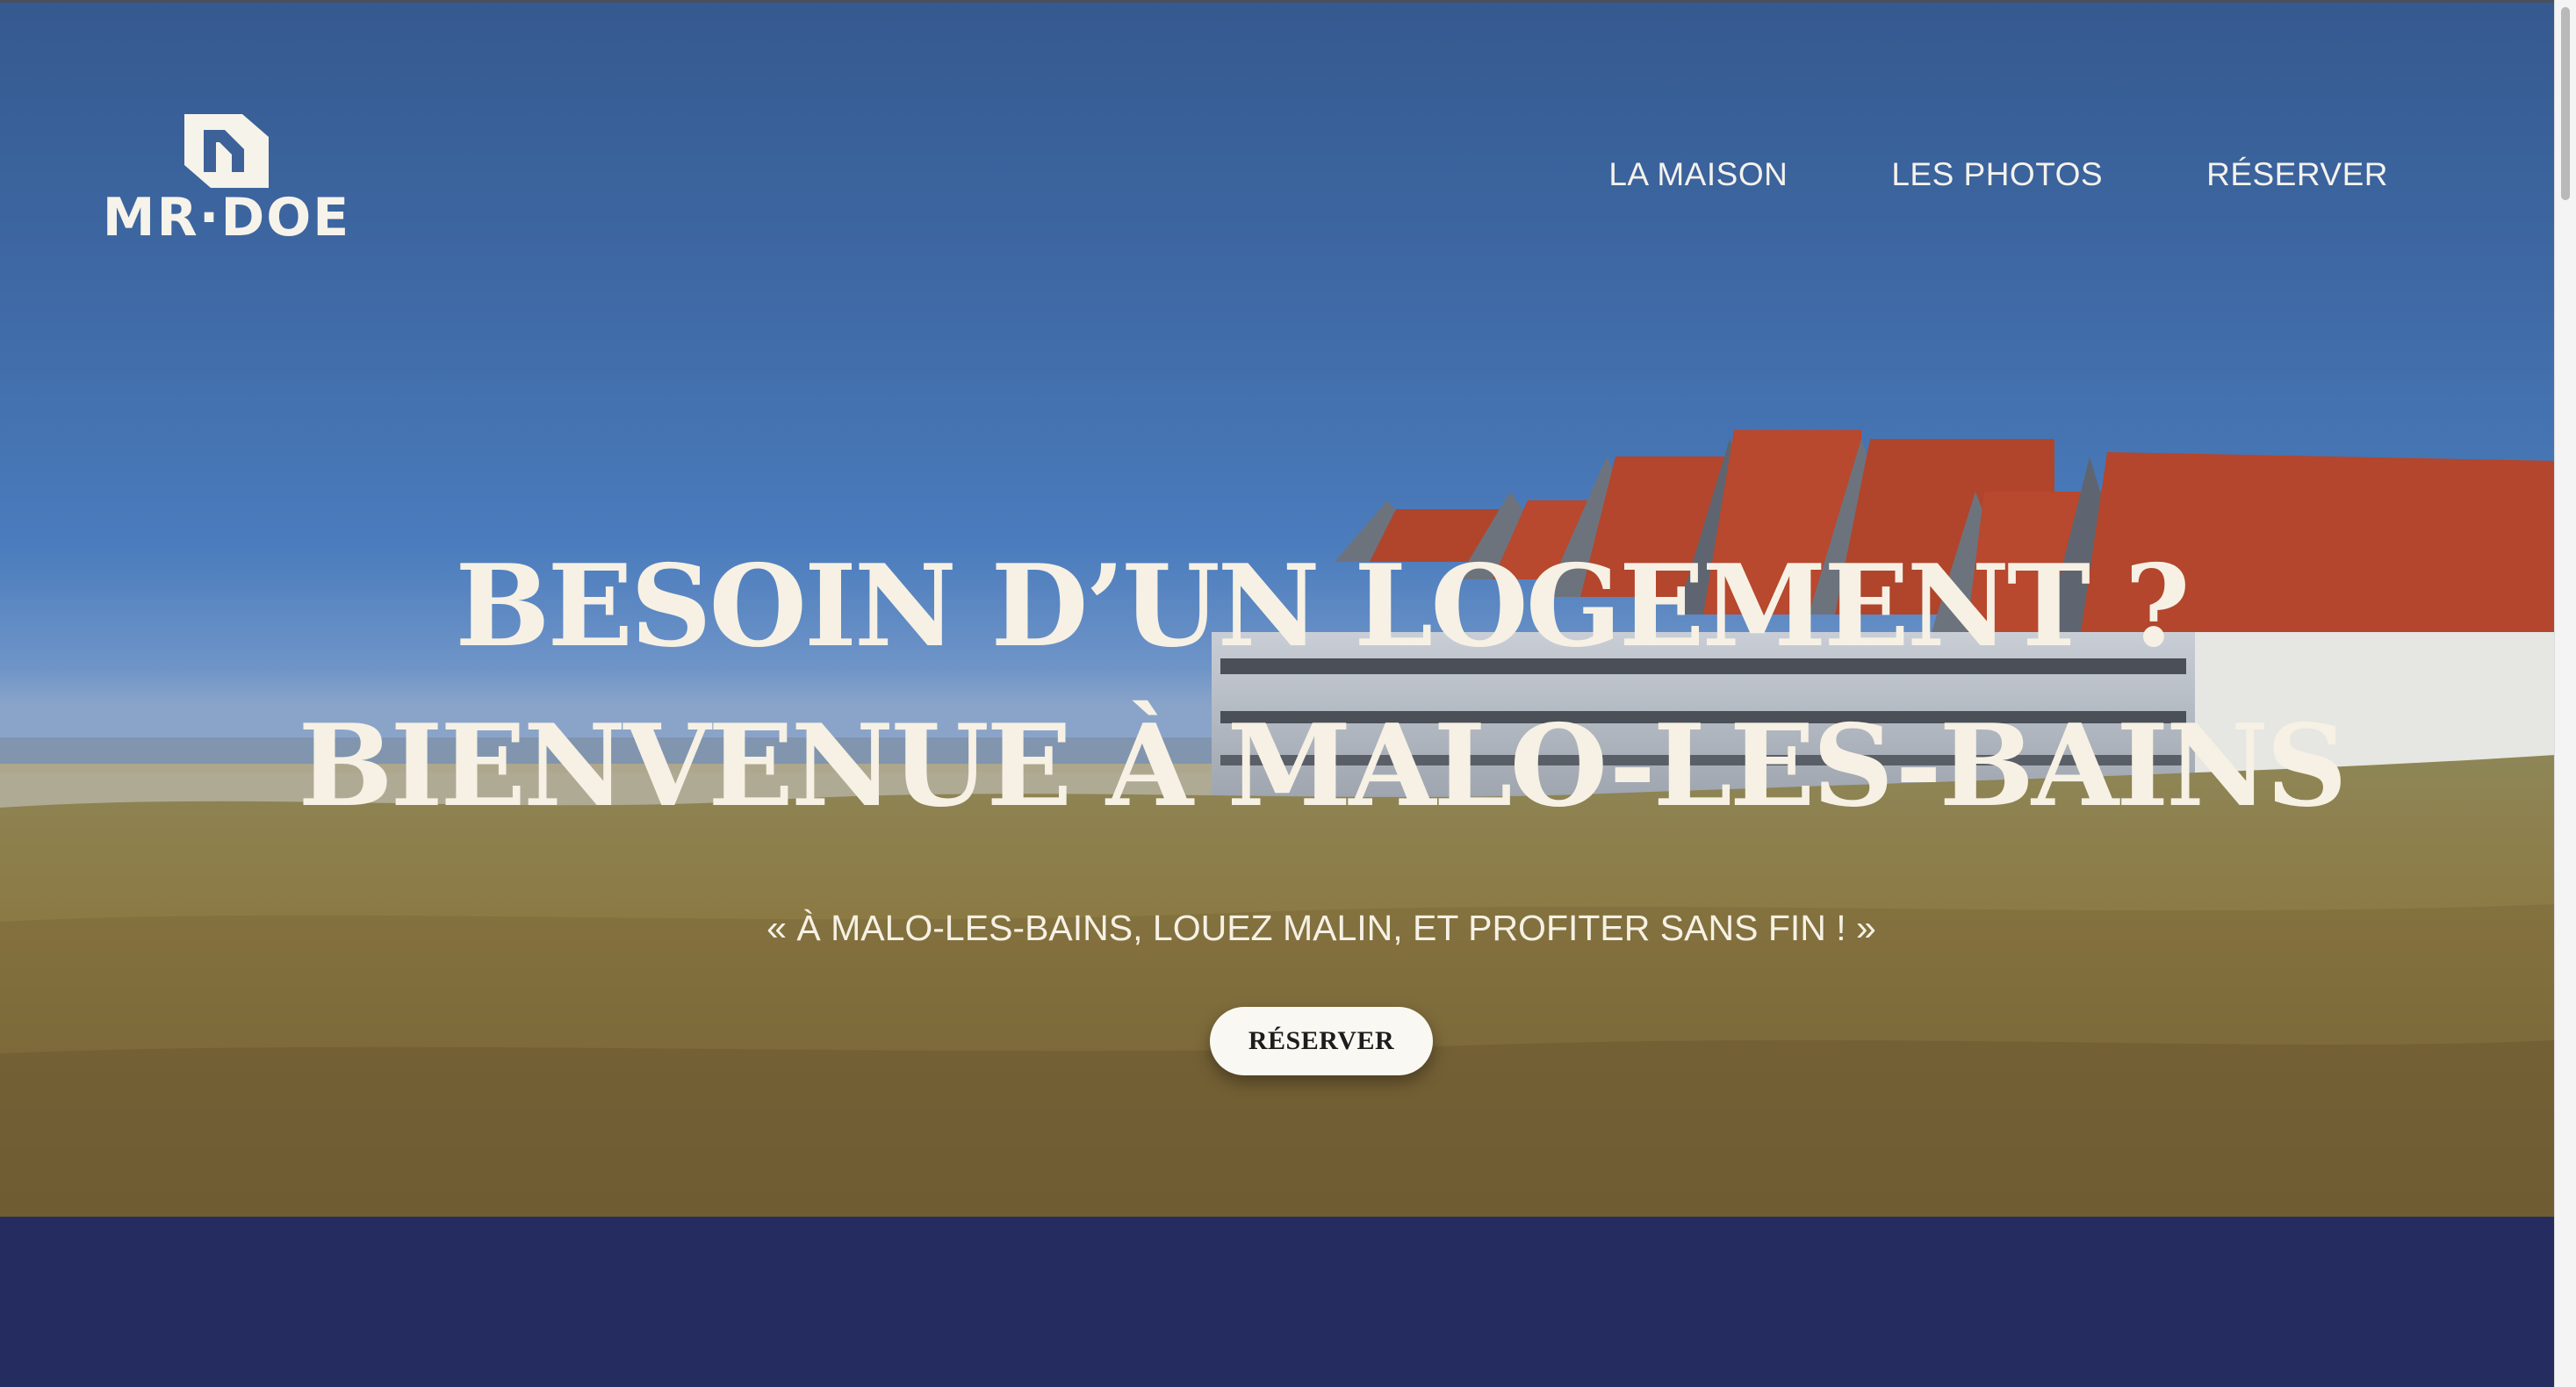 The width and height of the screenshot is (2576, 1387). I want to click on main-nav: LA MAISON LES PHOTOS RÉSERVER, so click(1998, 174).